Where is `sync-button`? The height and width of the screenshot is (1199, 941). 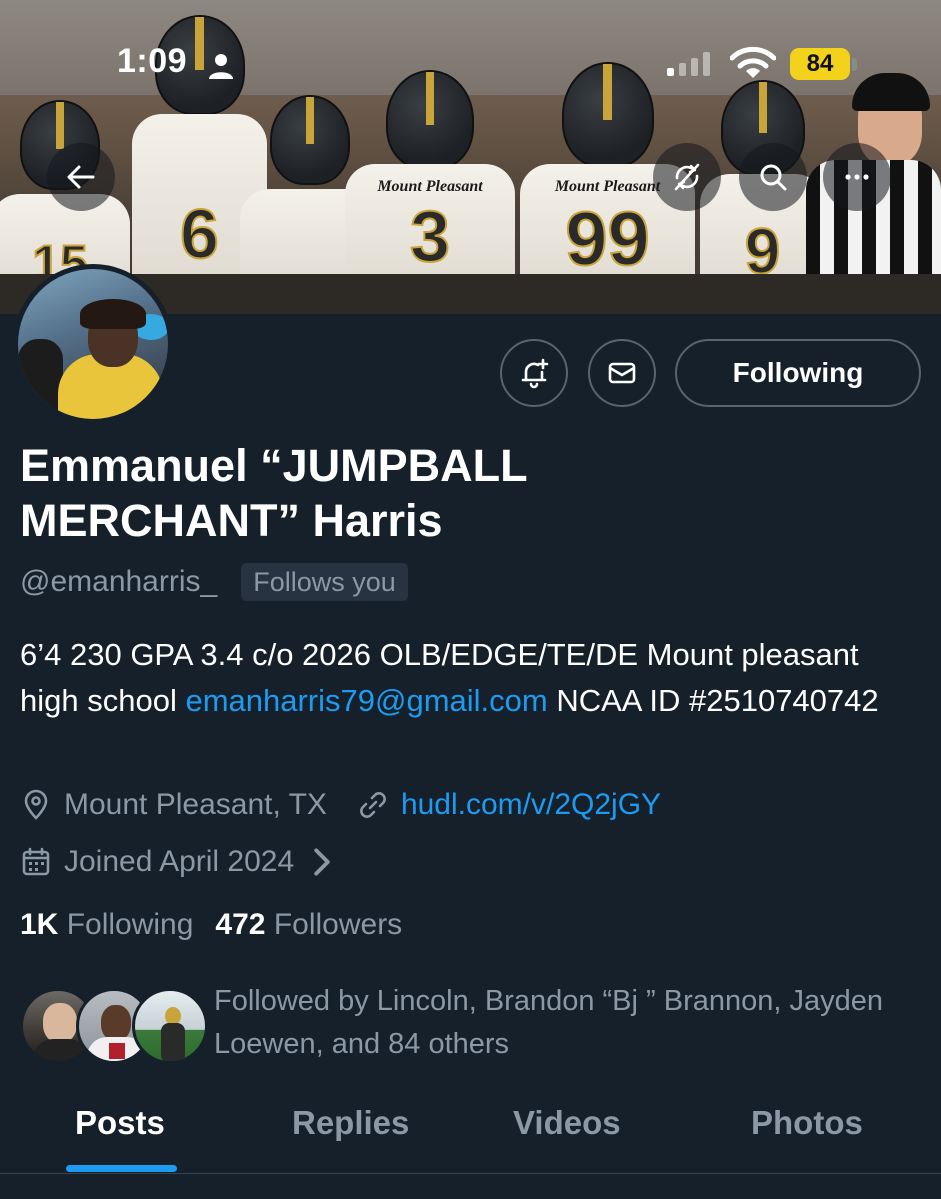
sync-button is located at coordinates (687, 177).